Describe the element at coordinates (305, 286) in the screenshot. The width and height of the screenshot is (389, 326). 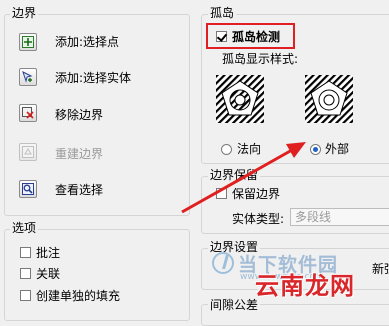
I see `watermark-overlay: 云南龙网` at that location.